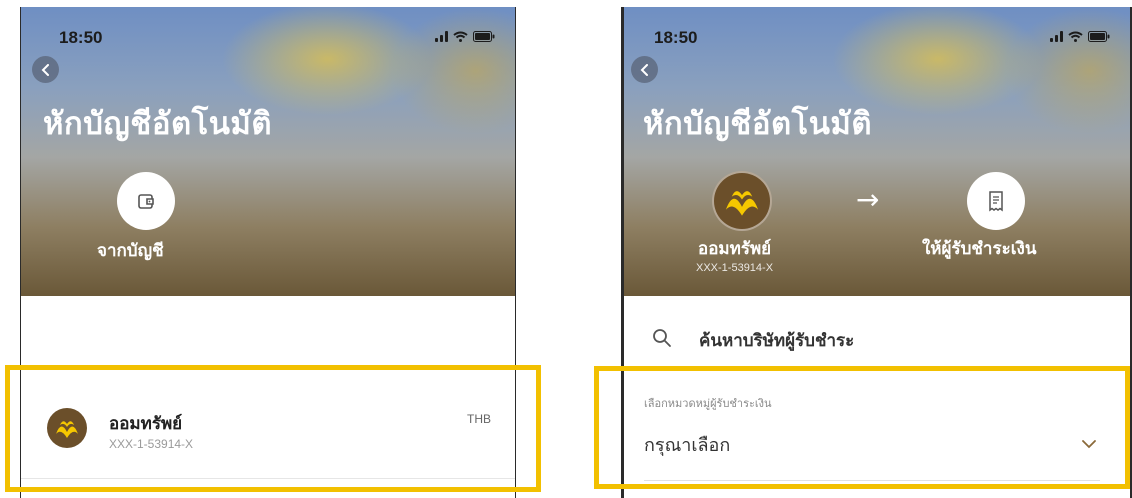 The height and width of the screenshot is (498, 1132). Describe the element at coordinates (146, 424) in the screenshot. I see `account-name: ออมทรัพย์` at that location.